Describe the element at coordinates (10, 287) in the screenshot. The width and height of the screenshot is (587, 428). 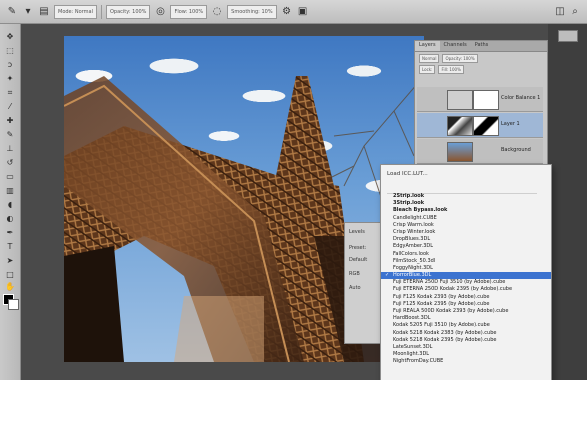
I see `hand-tool-icon: ✋` at that location.